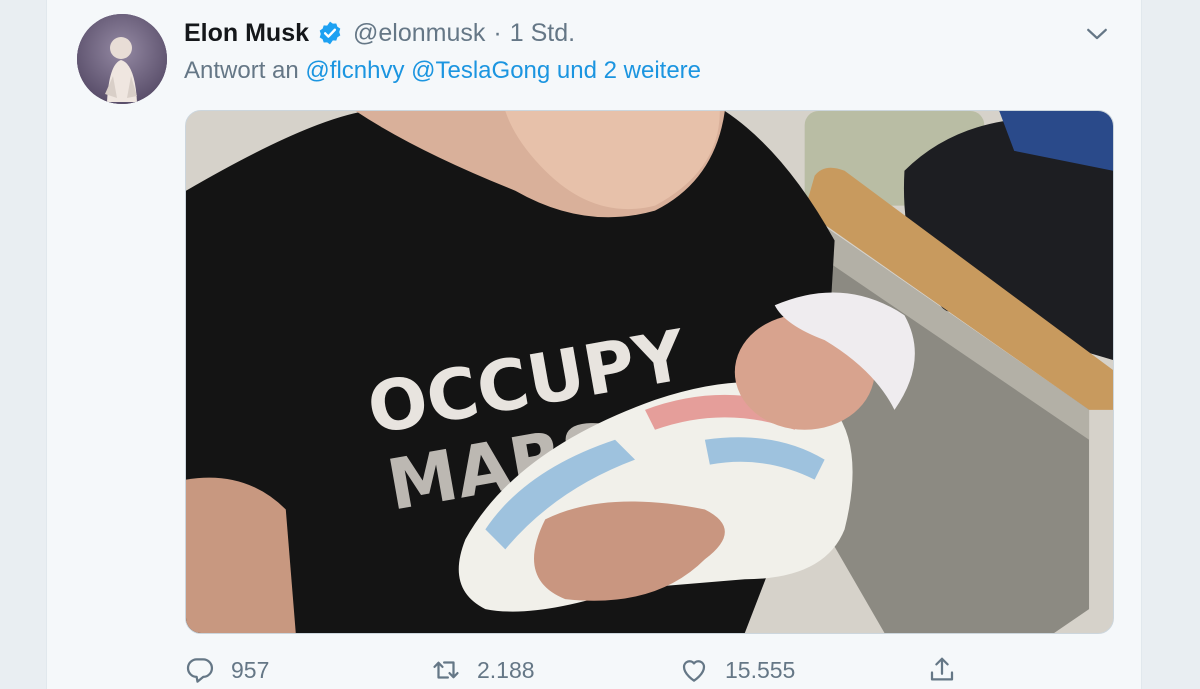  Describe the element at coordinates (1097, 34) in the screenshot. I see `chevron-down-icon` at that location.